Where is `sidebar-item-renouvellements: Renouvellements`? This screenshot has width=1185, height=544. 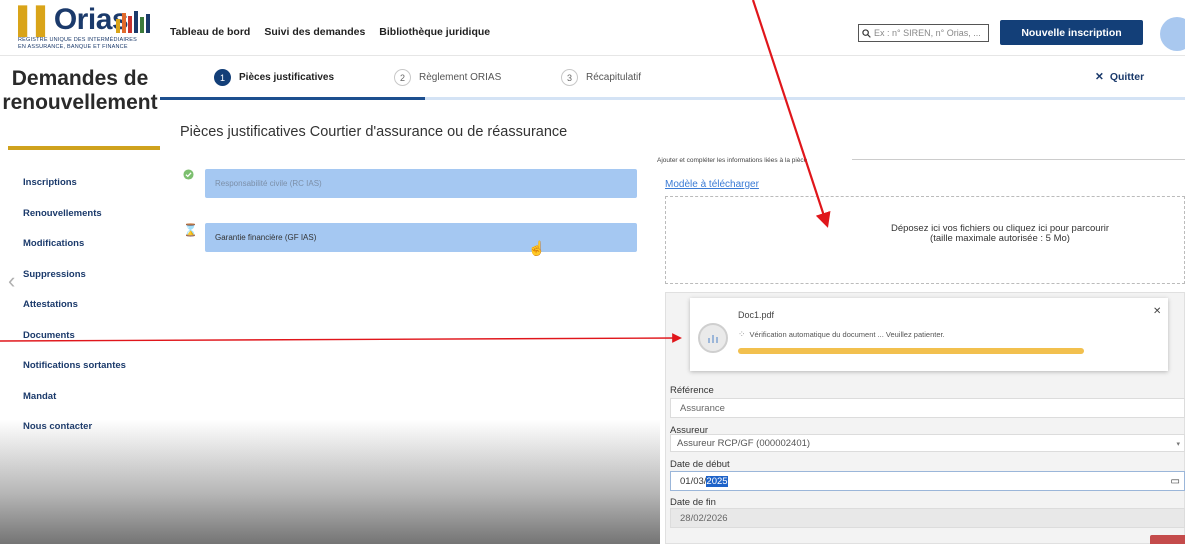 sidebar-item-renouvellements: Renouvellements is located at coordinates (74, 221).